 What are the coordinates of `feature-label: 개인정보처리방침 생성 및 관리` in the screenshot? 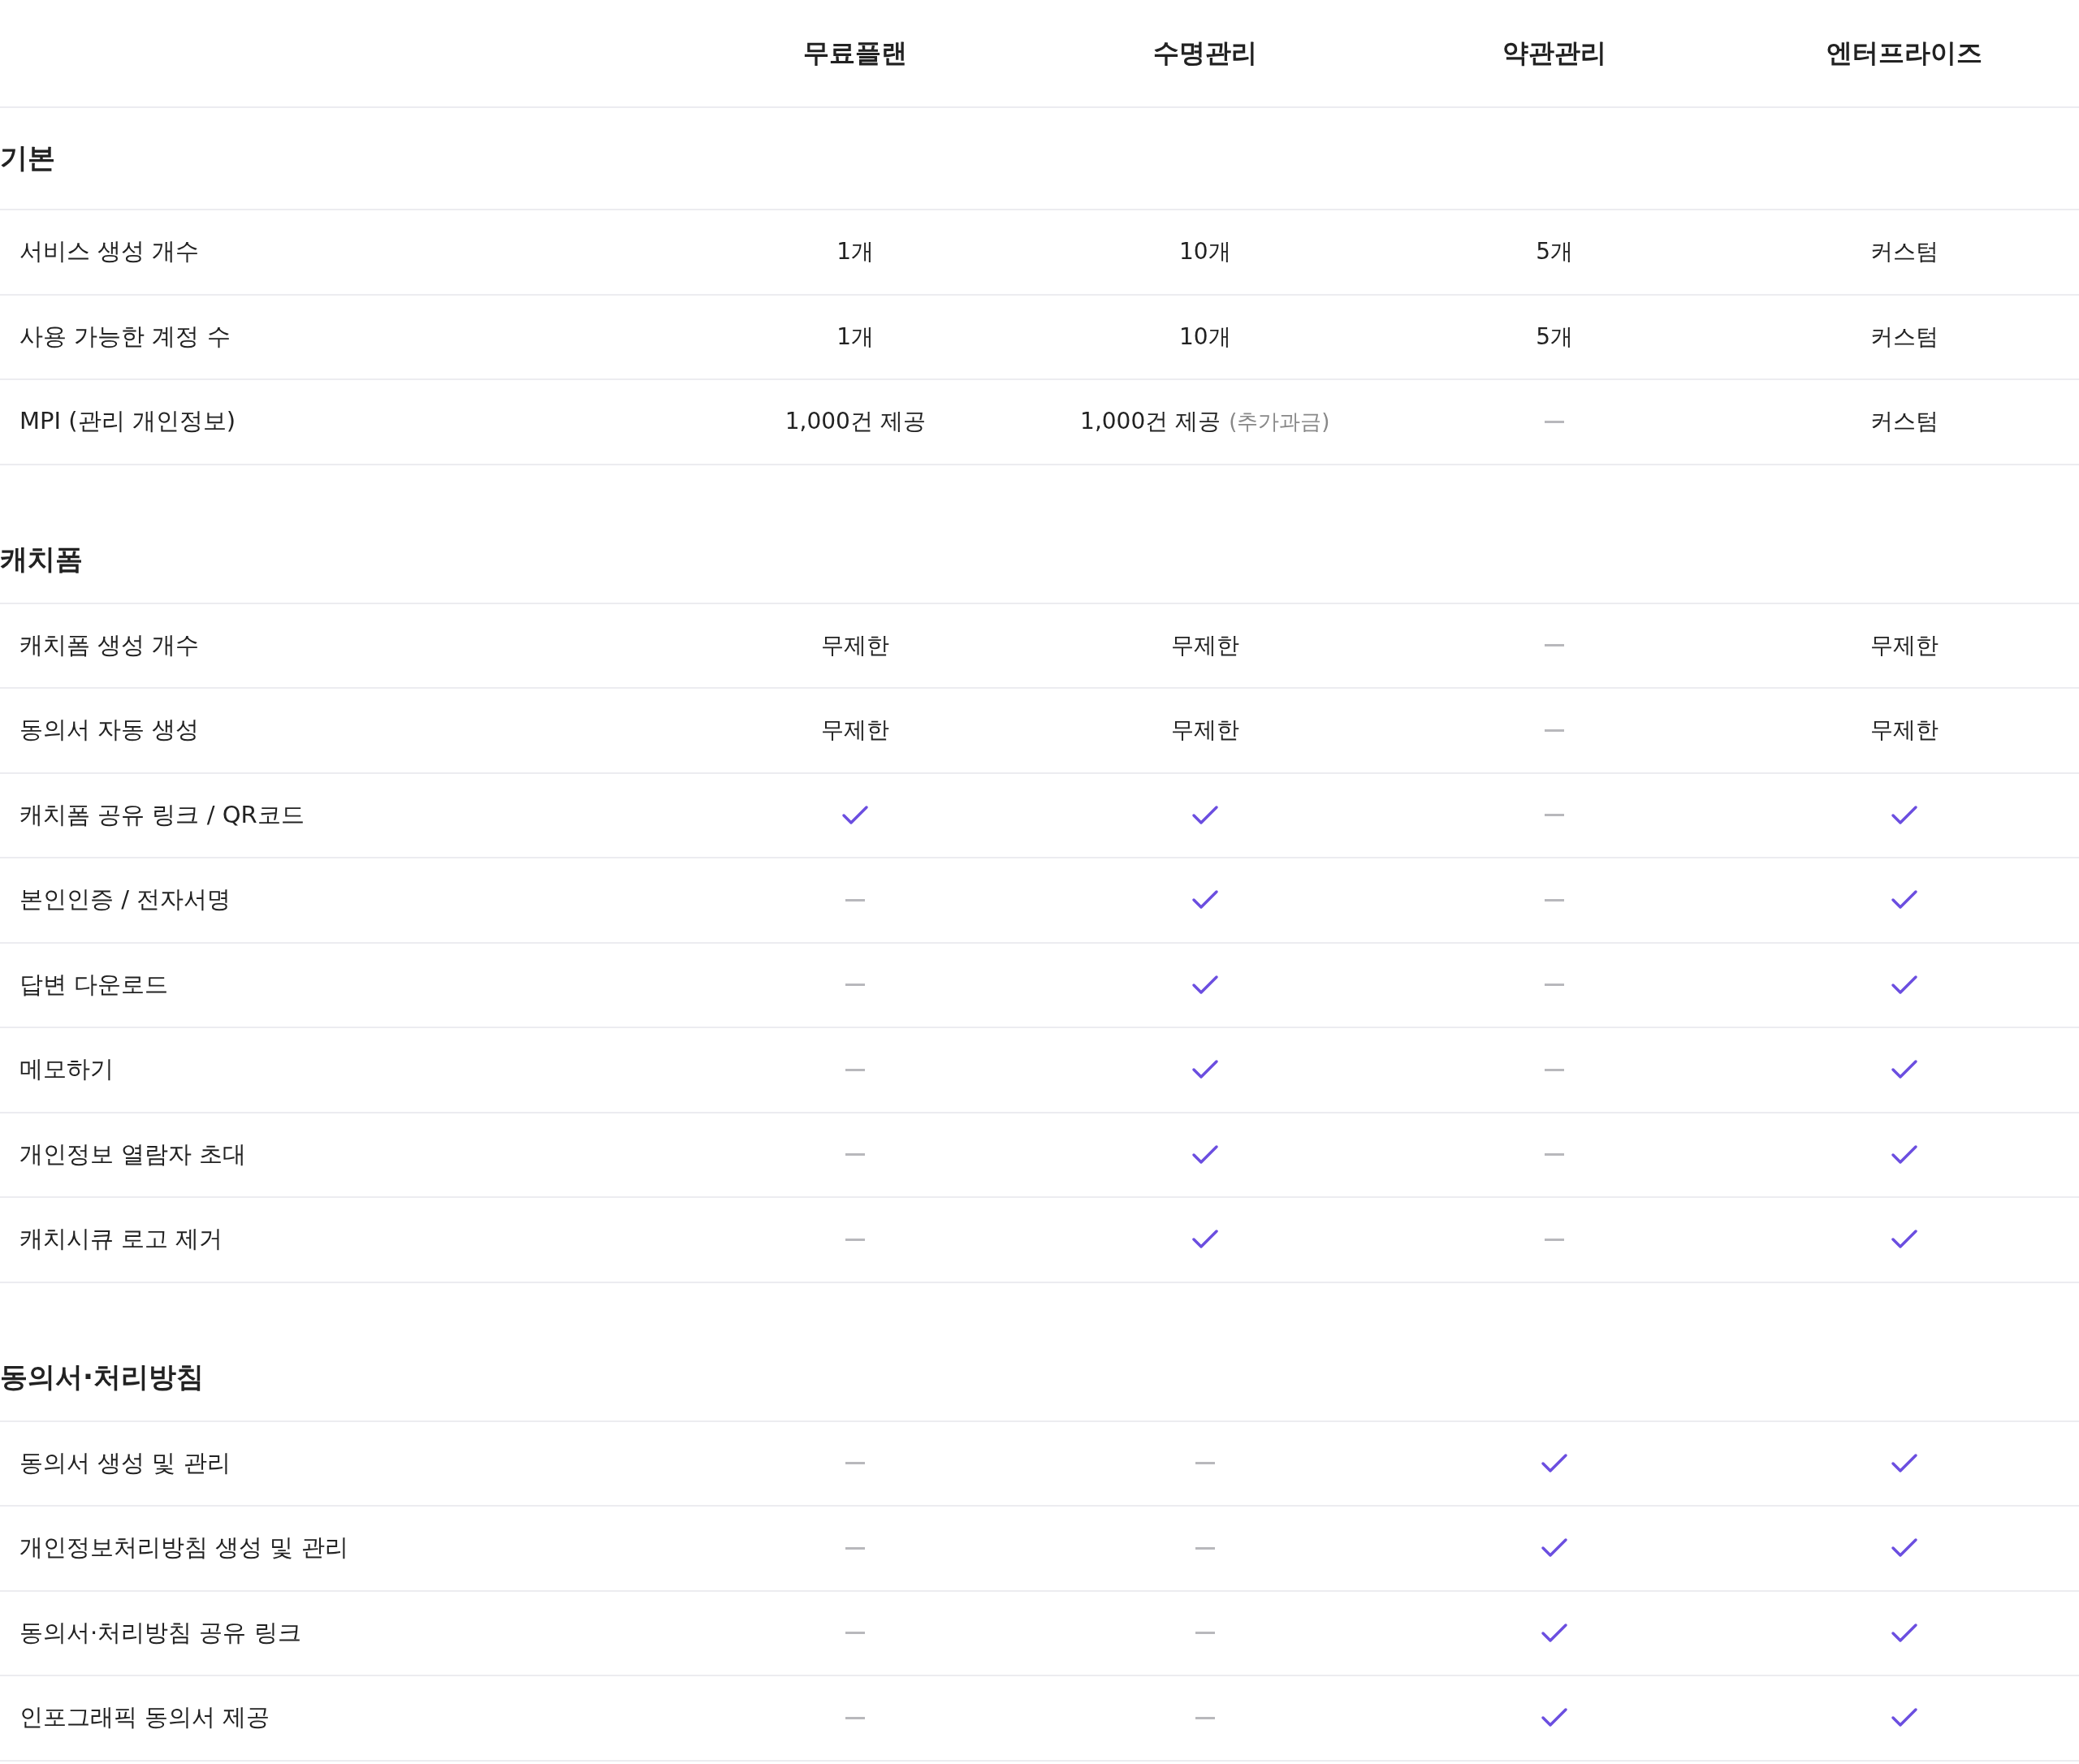 It's located at (183, 1548).